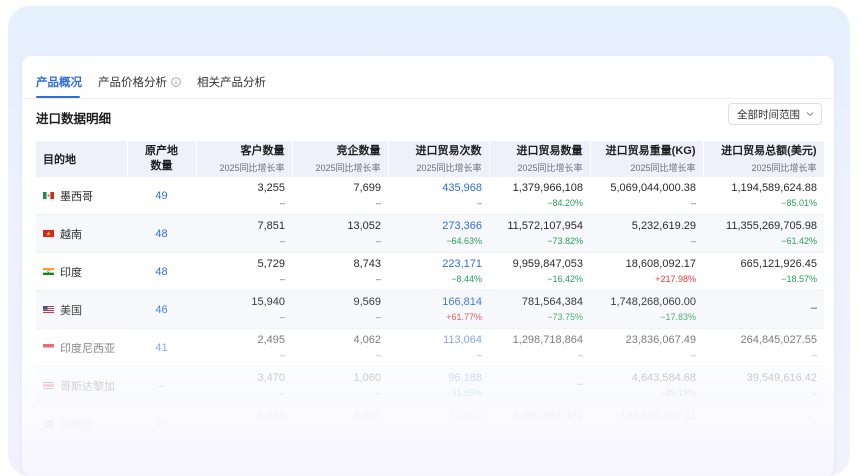 The height and width of the screenshot is (476, 862). I want to click on destination-cell: 菲律宾, so click(81, 423).